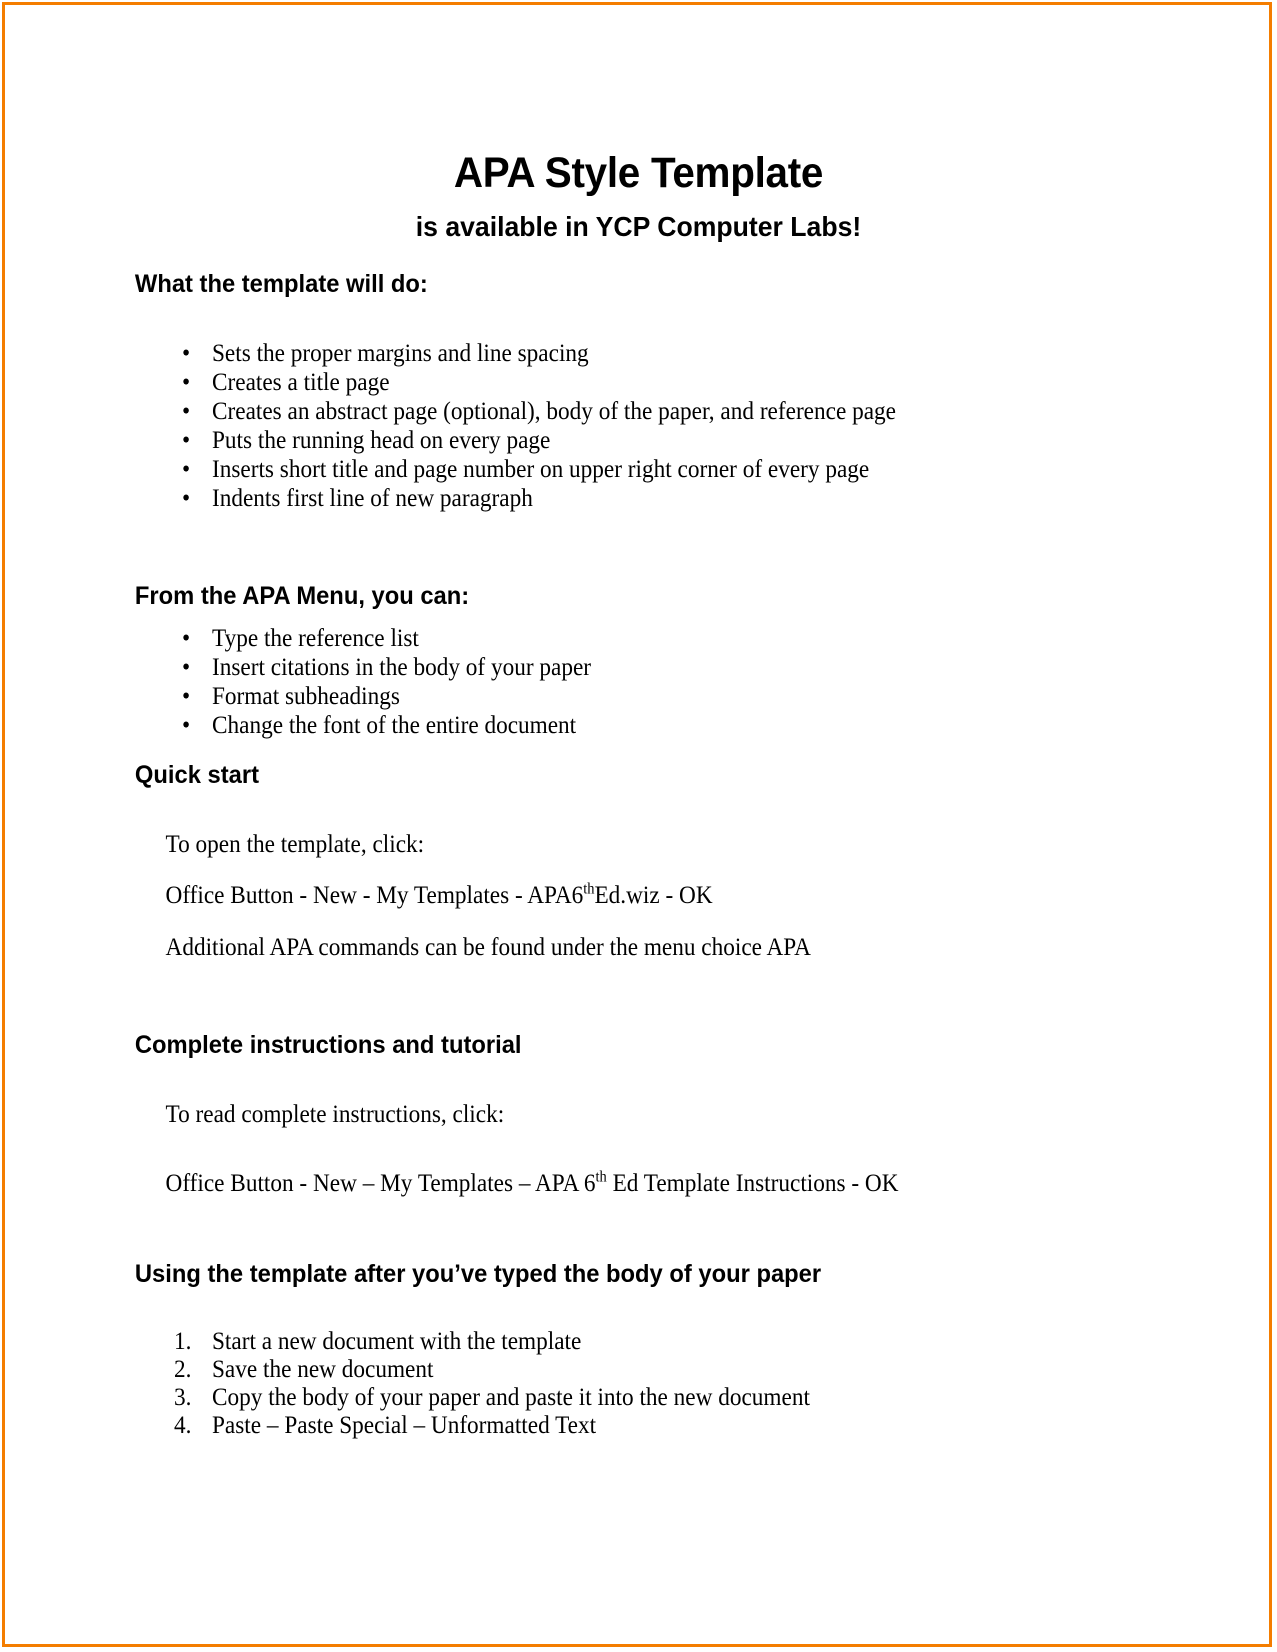 This screenshot has height=1652, width=1277. Describe the element at coordinates (638, 1370) in the screenshot. I see `list-item: 2. Save the new document` at that location.